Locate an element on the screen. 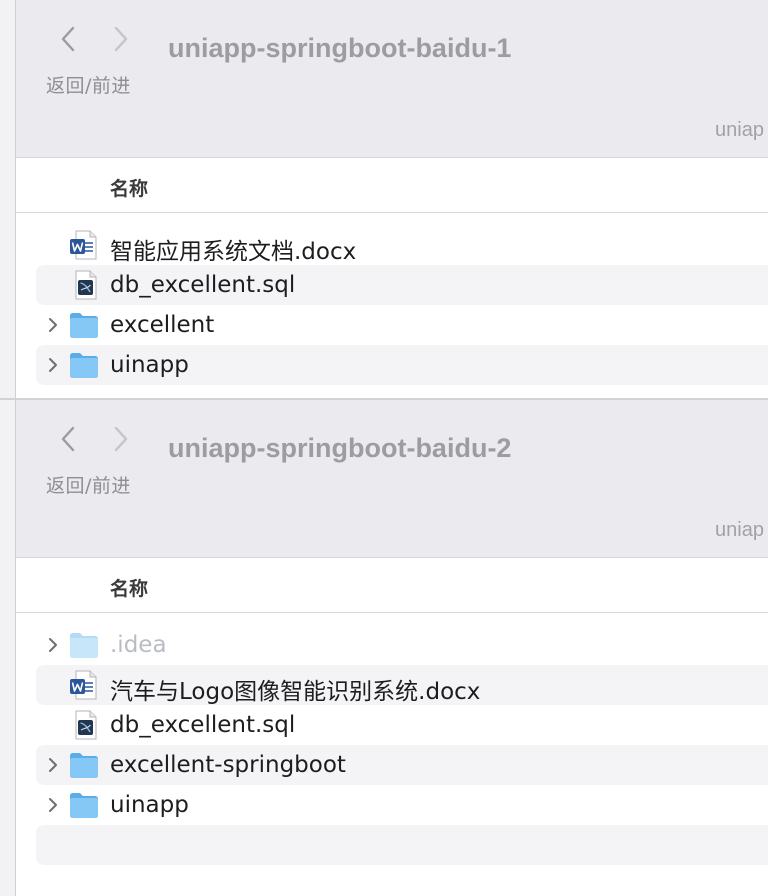 The width and height of the screenshot is (768, 896). folder-name: .idea is located at coordinates (138, 645).